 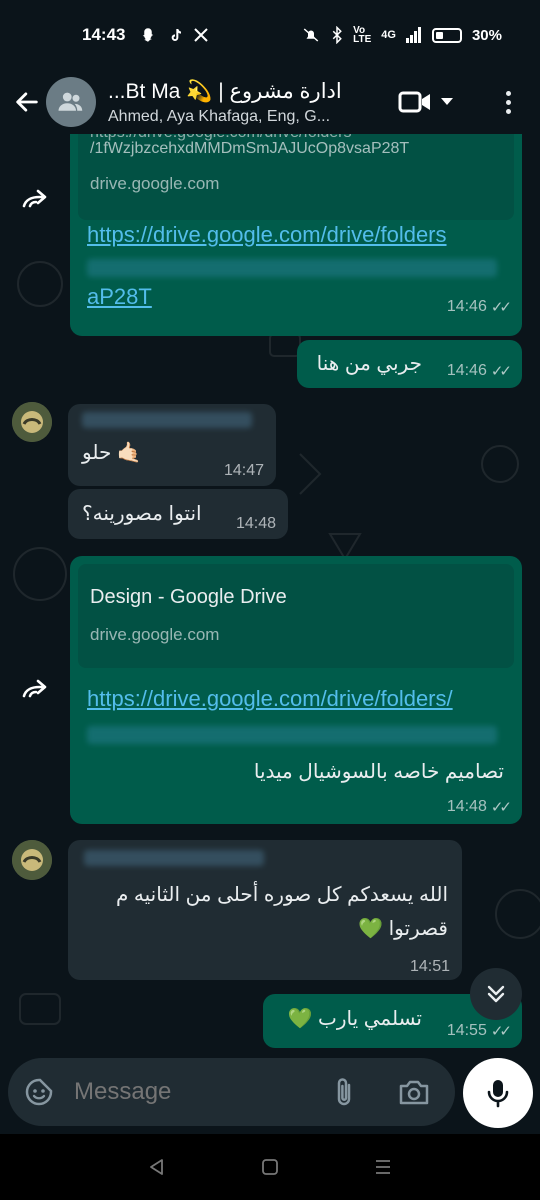 I want to click on message-link: https://drive.google.com/drive/folders/, so click(x=270, y=699).